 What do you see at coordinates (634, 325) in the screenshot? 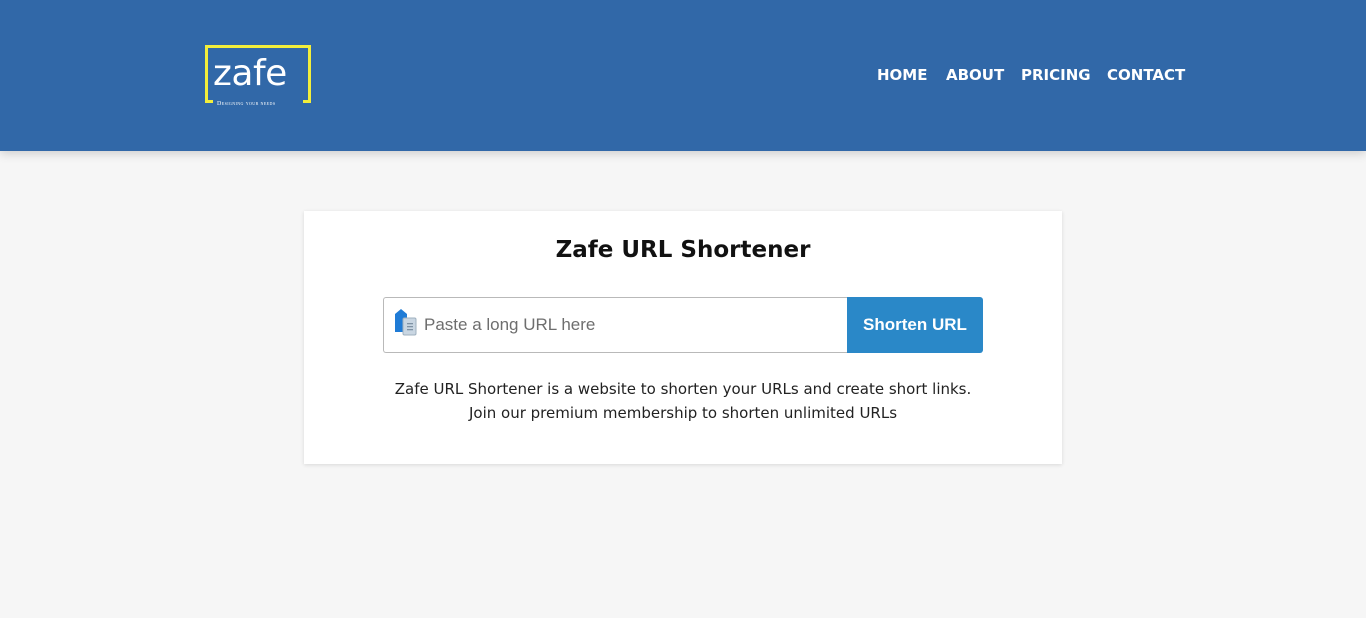
I see `url-input` at bounding box center [634, 325].